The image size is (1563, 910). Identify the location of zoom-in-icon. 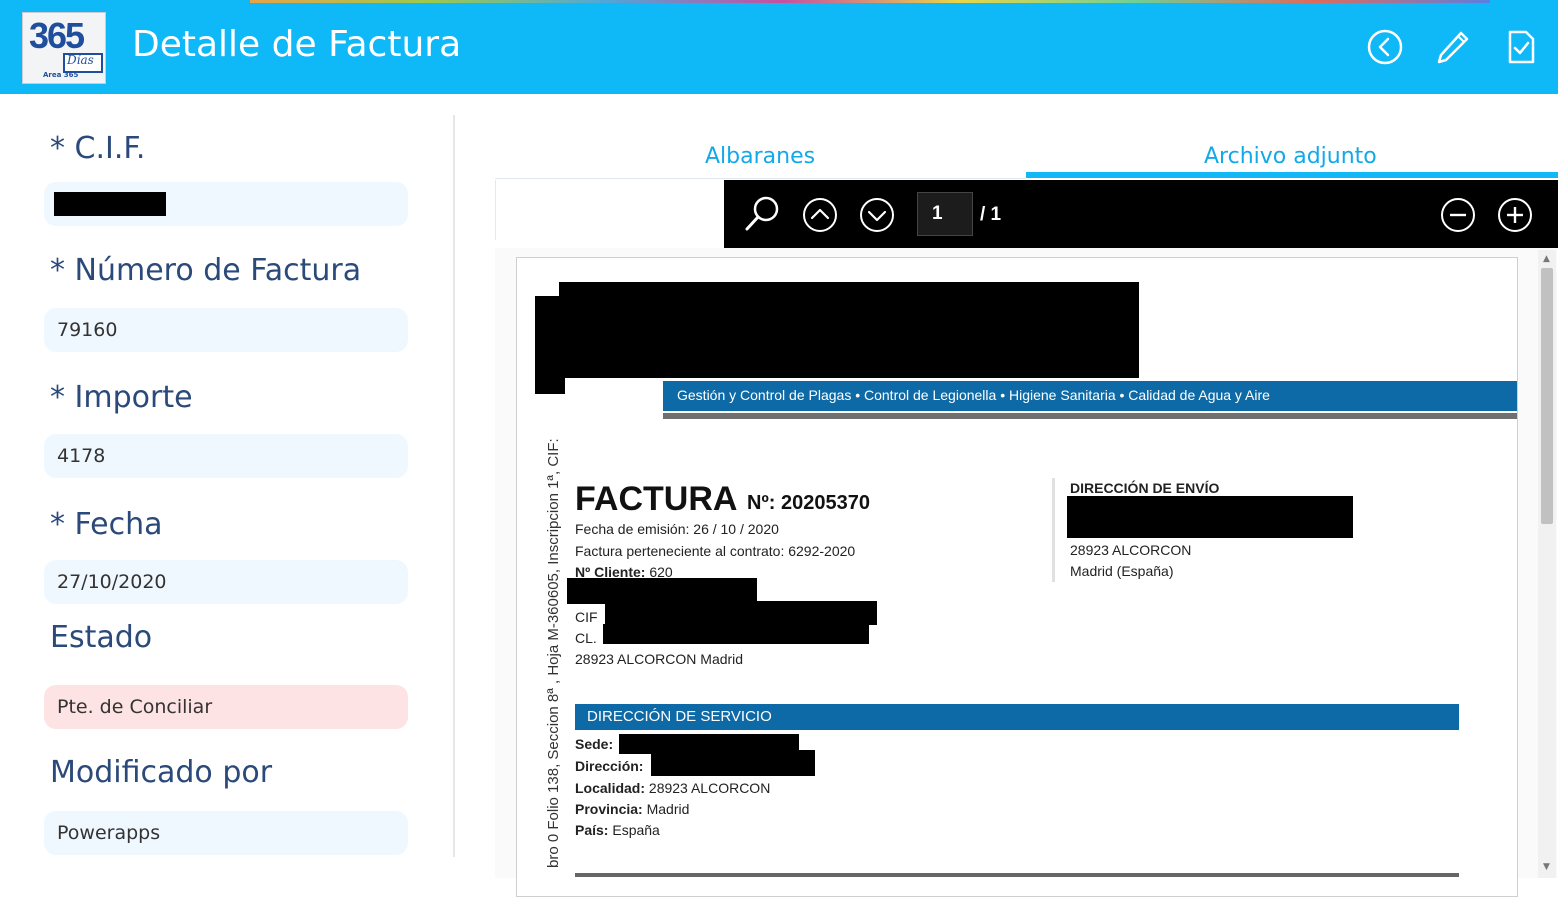
(1515, 215).